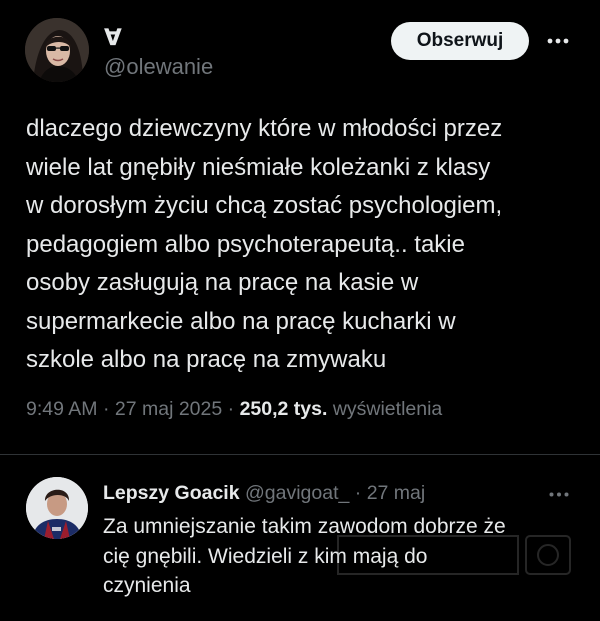 The image size is (600, 621). I want to click on tweet-text-line: supermarkecie albo na pracę kucharki w, so click(241, 321).